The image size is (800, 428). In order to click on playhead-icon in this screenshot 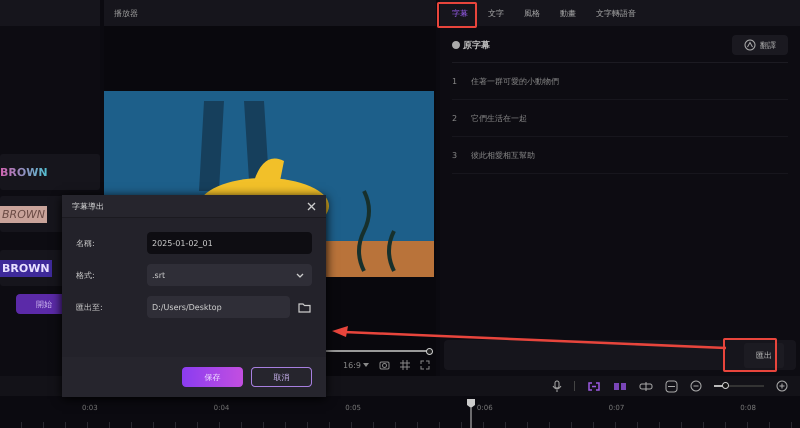, I will do `click(471, 413)`.